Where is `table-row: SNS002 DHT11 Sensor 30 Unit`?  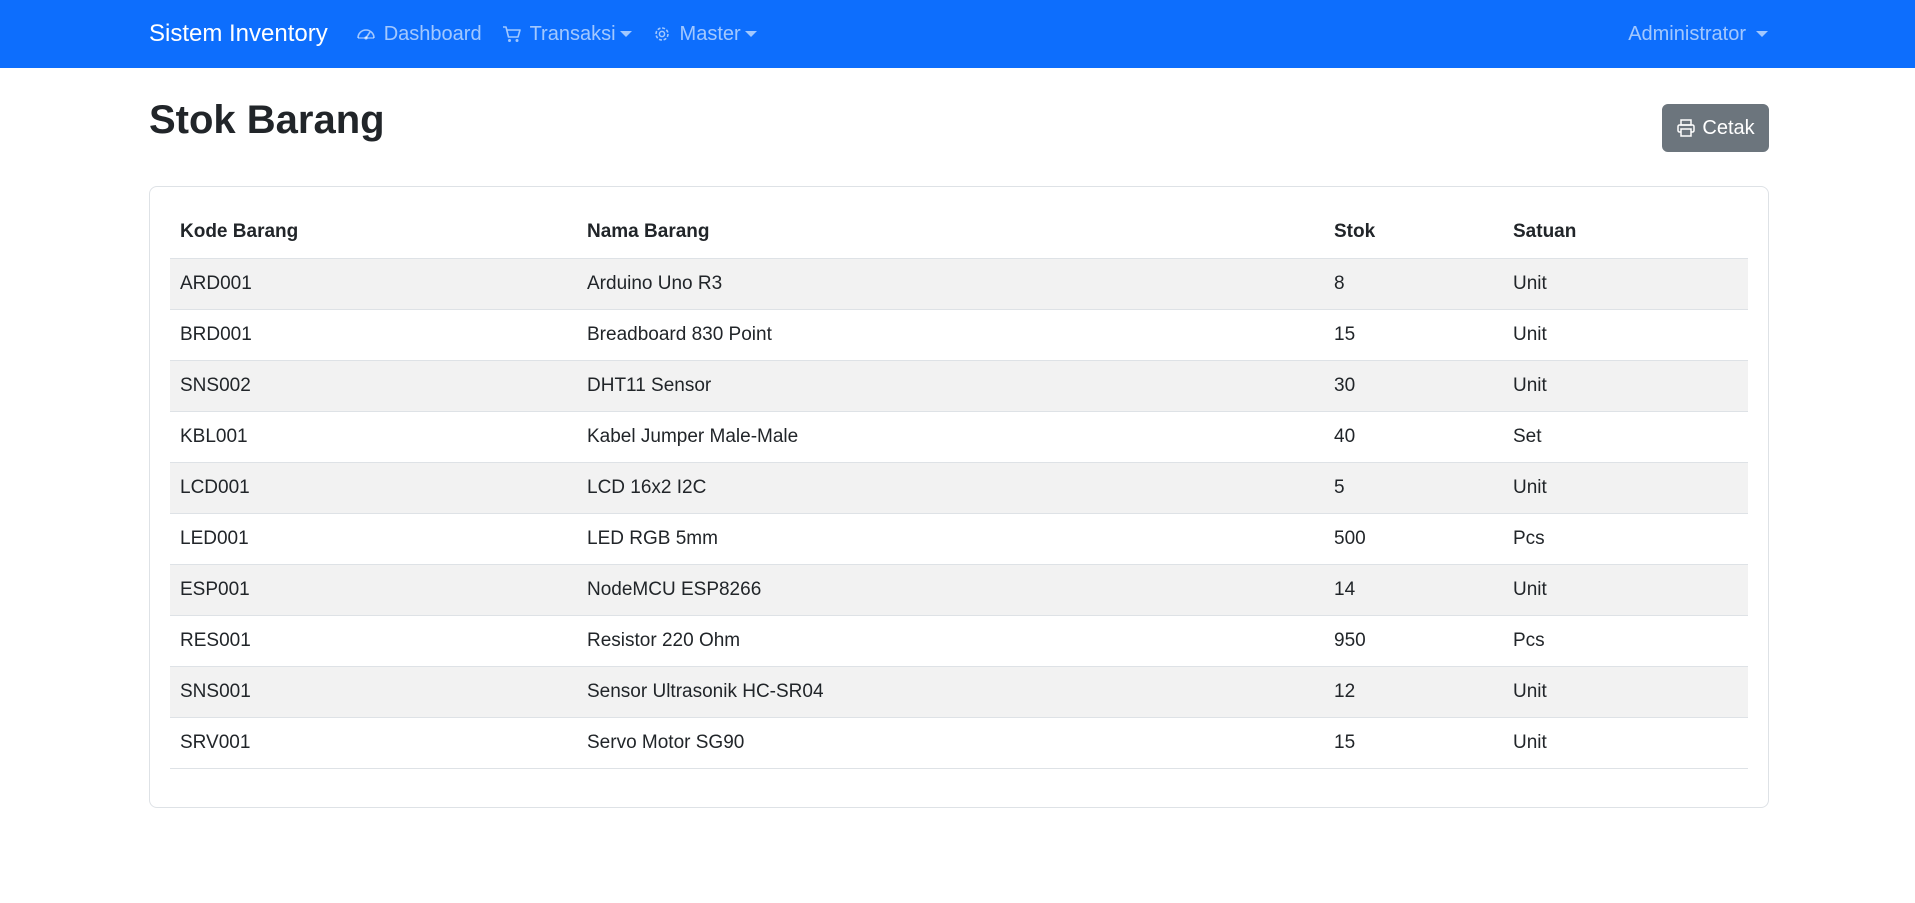
table-row: SNS002 DHT11 Sensor 30 Unit is located at coordinates (959, 386).